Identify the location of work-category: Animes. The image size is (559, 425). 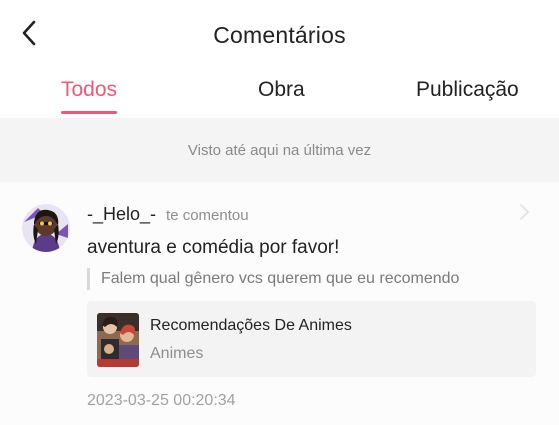
(177, 353).